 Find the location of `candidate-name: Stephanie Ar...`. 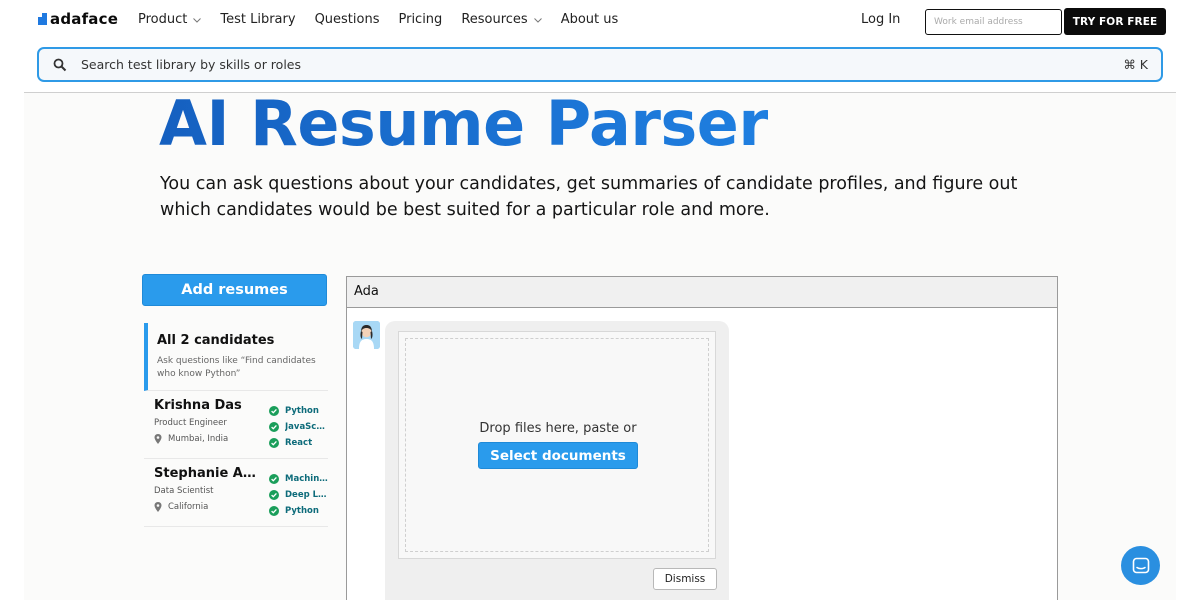

candidate-name: Stephanie Ar... is located at coordinates (206, 473).